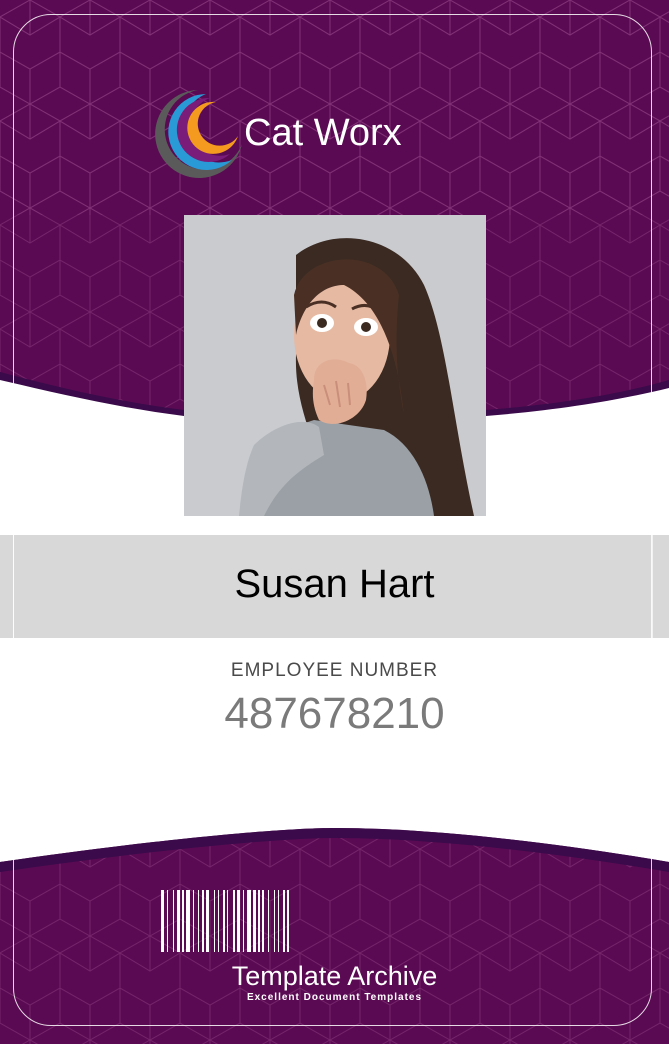 The width and height of the screenshot is (669, 1044). Describe the element at coordinates (334, 670) in the screenshot. I see `employee-number-label: EMPLOYEE NUMBER` at that location.